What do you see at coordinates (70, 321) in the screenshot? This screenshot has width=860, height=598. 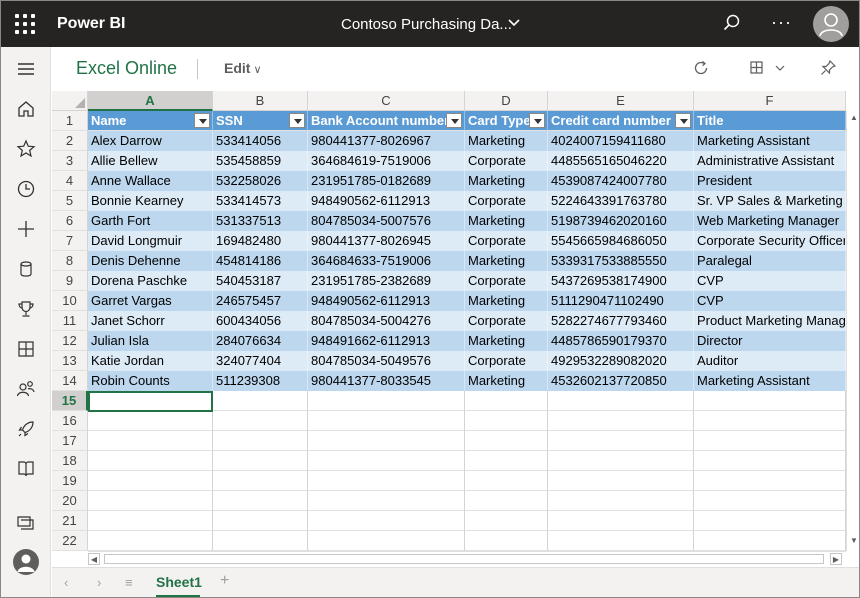 I see `row-header-11: 11` at bounding box center [70, 321].